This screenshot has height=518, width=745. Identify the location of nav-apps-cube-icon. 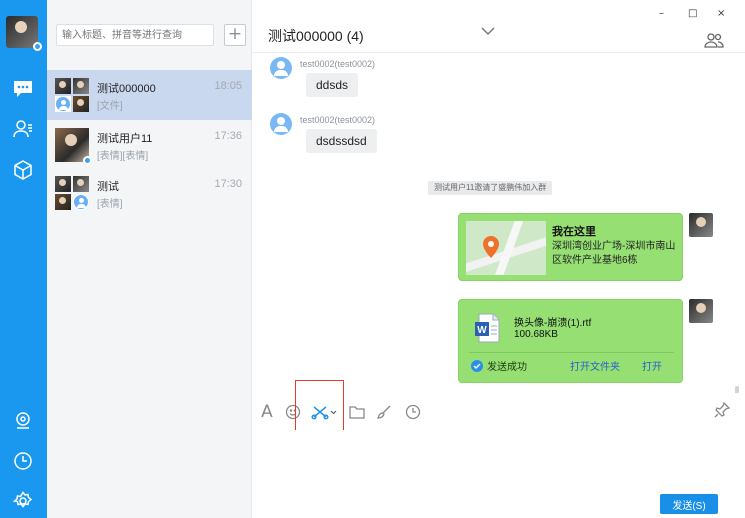
(23, 170).